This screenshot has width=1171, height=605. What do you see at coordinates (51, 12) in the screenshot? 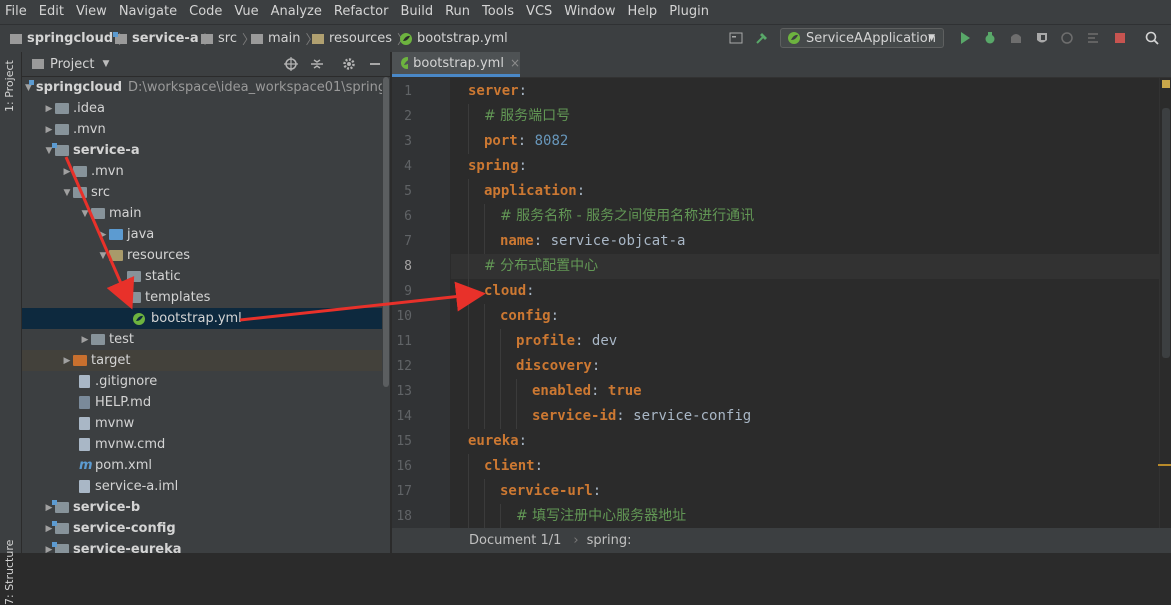
I see `menu-edit: Edit` at bounding box center [51, 12].